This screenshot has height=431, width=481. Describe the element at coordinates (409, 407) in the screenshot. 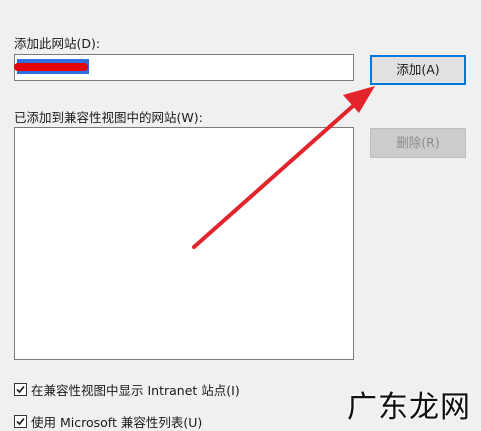

I see `watermark-text: 广东龙网` at that location.